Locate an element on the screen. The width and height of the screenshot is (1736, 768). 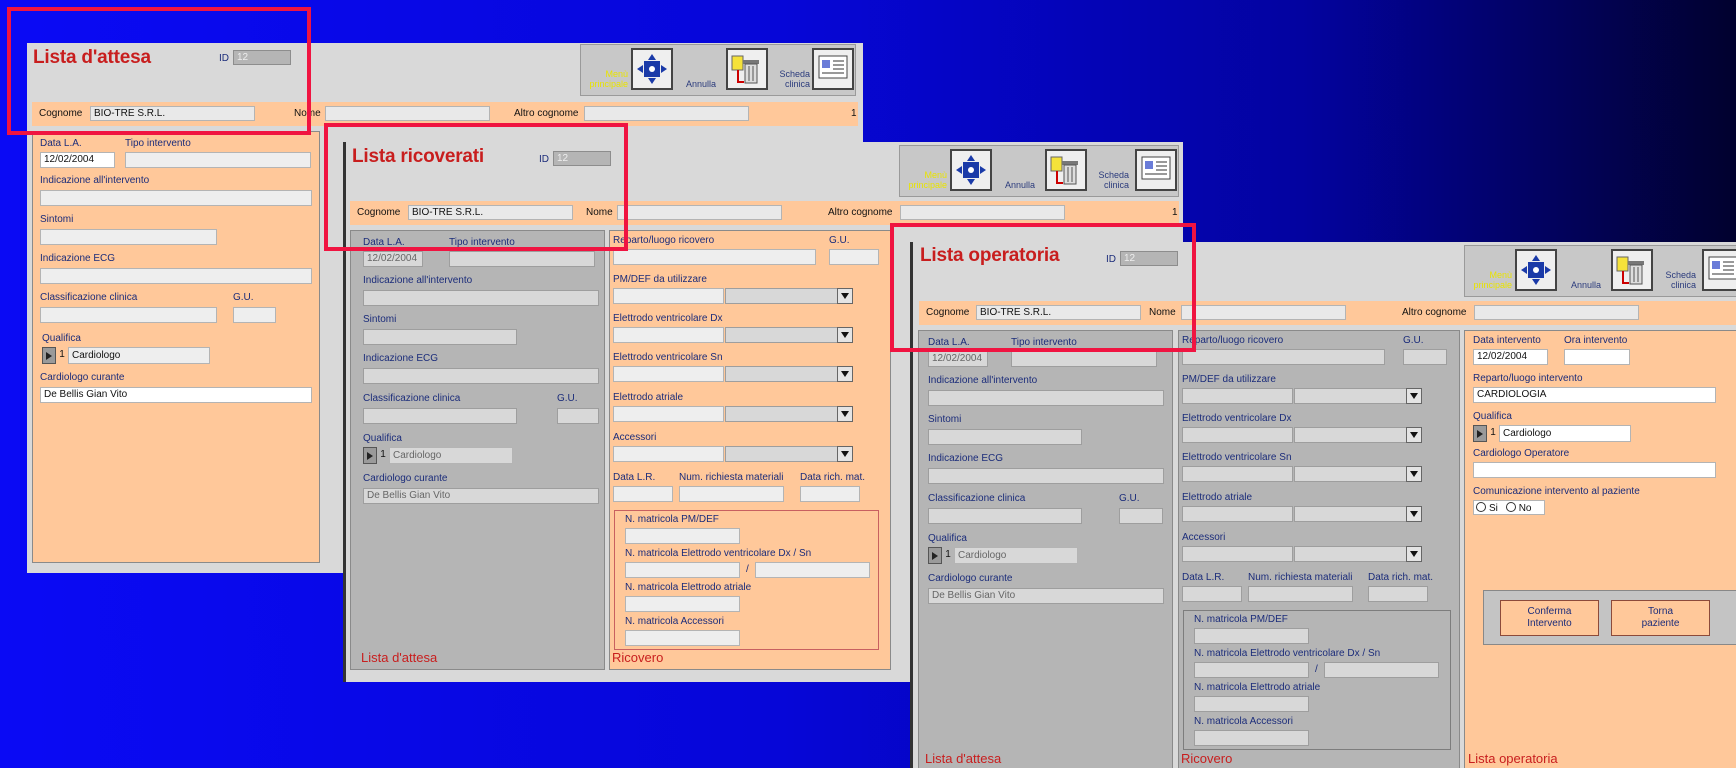
atriale-field is located at coordinates (668, 414).